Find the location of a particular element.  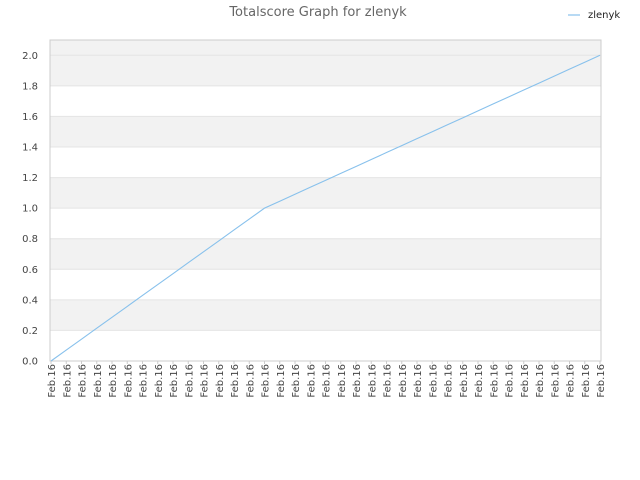

legend: zlenyk is located at coordinates (594, 15).